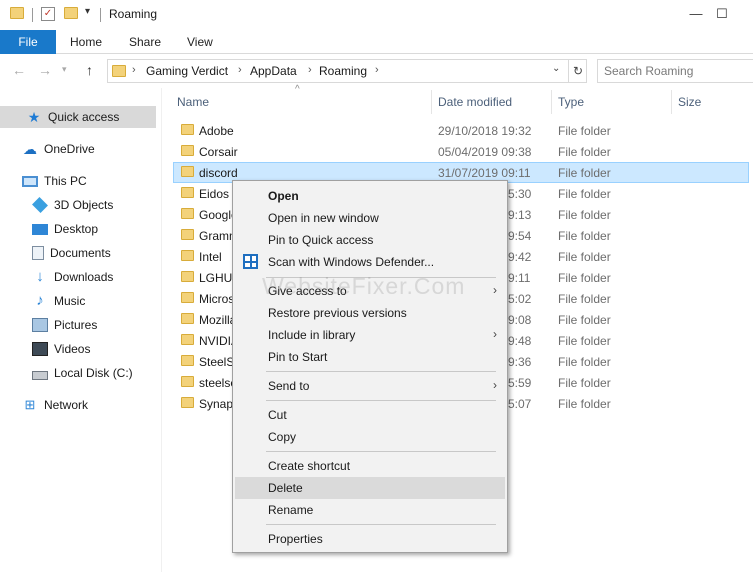  Describe the element at coordinates (520, 194) in the screenshot. I see `file-date: 5:30` at that location.